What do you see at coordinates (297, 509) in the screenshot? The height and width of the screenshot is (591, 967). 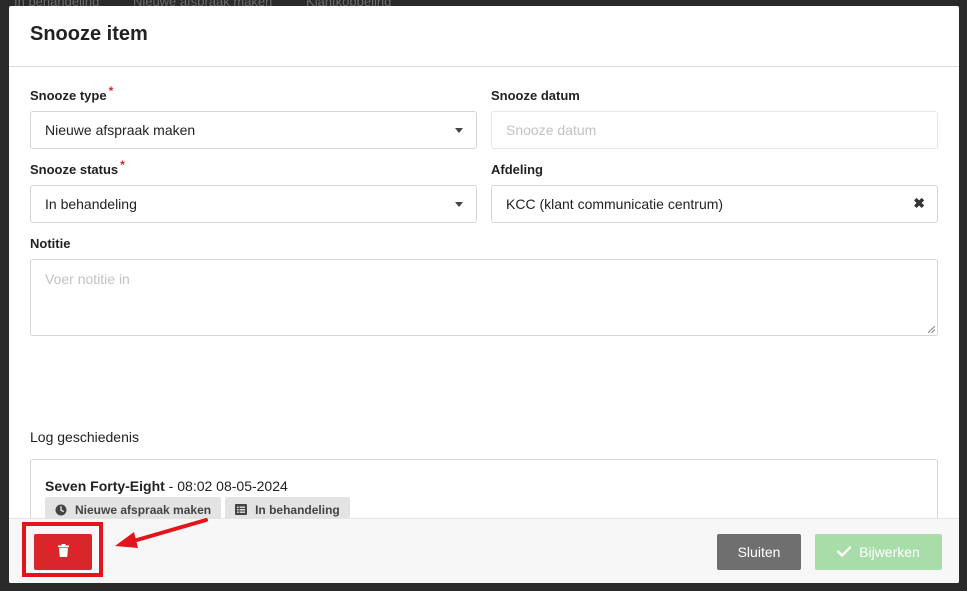 I see `log-tag-label: In behandeling` at bounding box center [297, 509].